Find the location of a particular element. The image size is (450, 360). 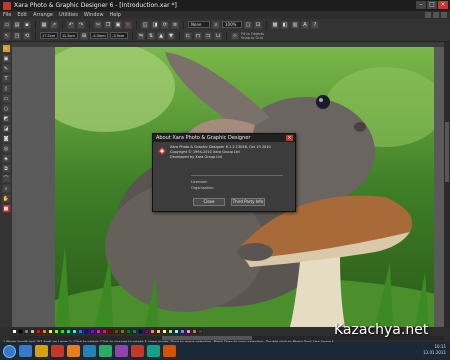

fill-tool-icon: ◩ is located at coordinates (6, 118).